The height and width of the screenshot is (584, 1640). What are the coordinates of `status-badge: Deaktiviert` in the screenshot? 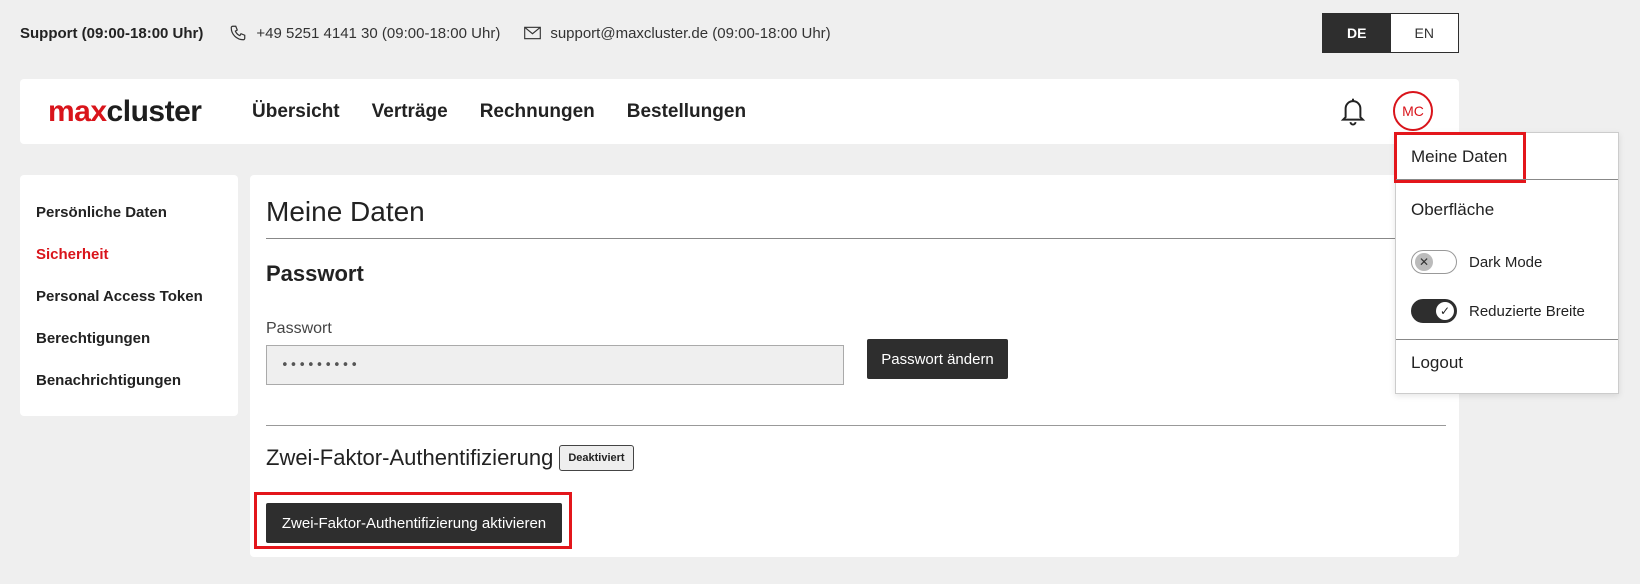 It's located at (596, 458).